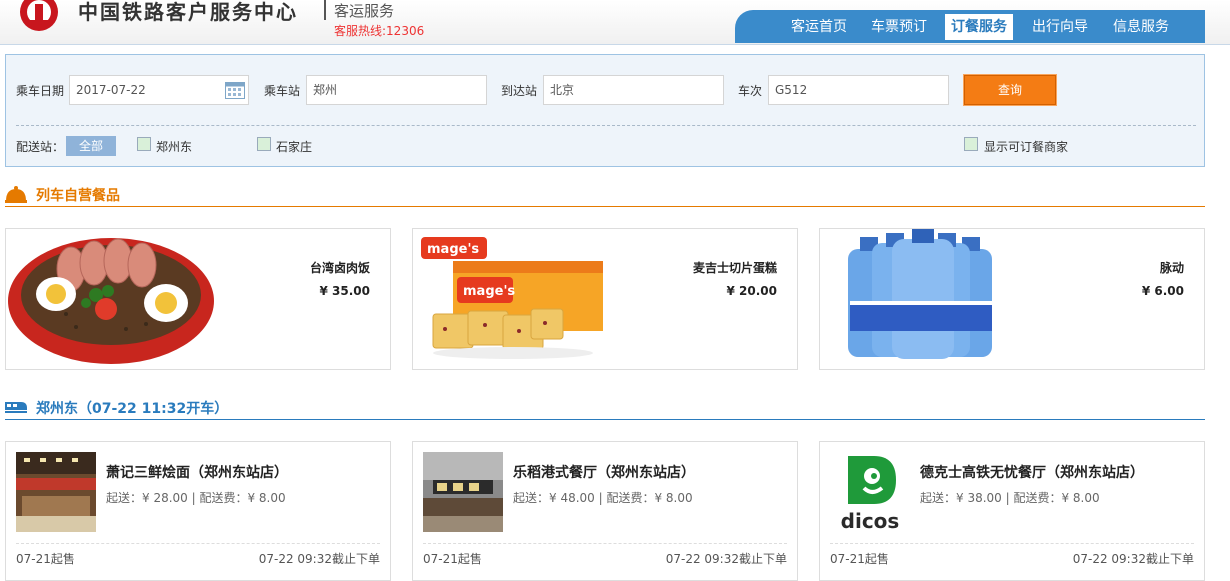 The height and width of the screenshot is (581, 1230). I want to click on railway-logo-icon, so click(39, 17).